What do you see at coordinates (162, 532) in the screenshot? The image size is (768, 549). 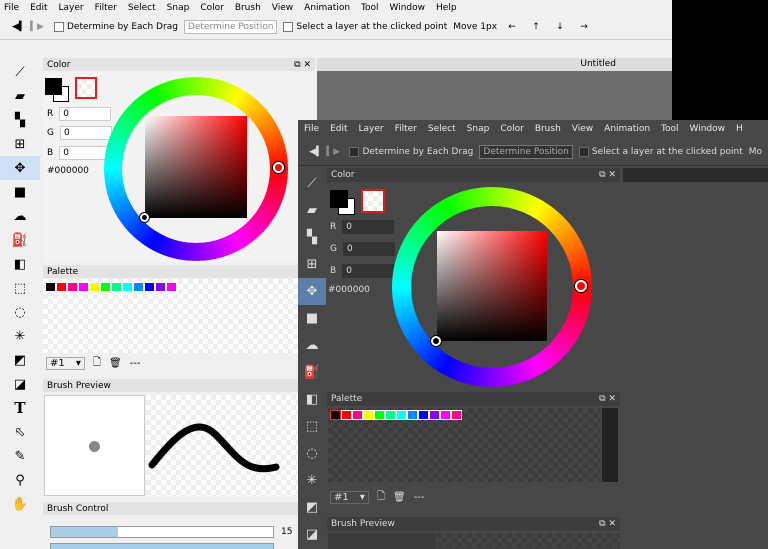 I see `brush-size-slider` at bounding box center [162, 532].